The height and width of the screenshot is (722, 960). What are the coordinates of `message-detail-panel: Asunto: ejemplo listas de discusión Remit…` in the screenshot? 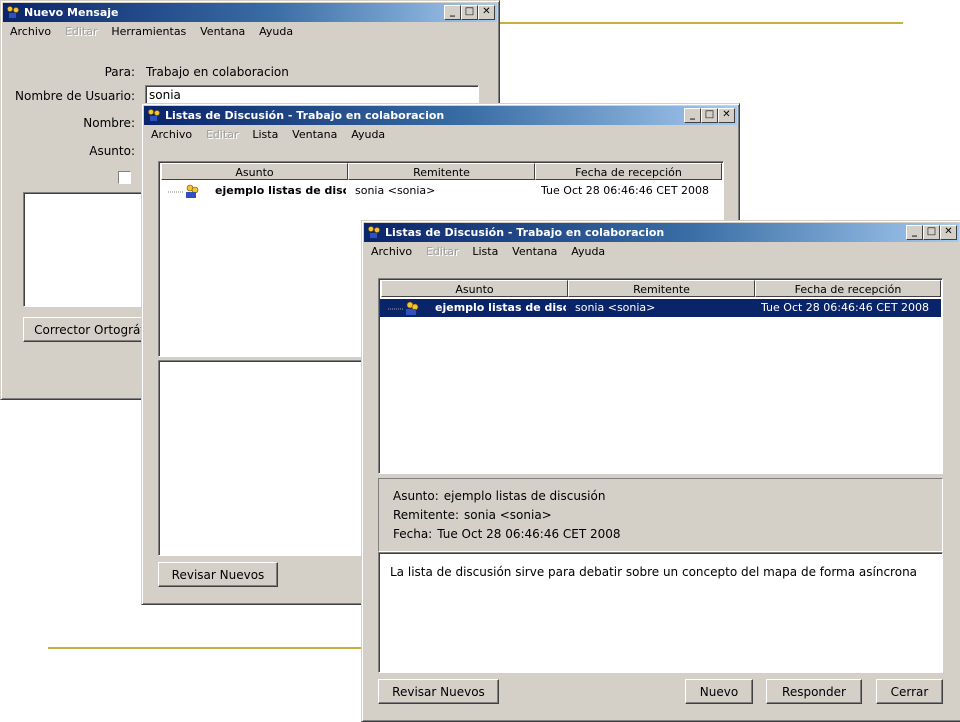 It's located at (660, 515).